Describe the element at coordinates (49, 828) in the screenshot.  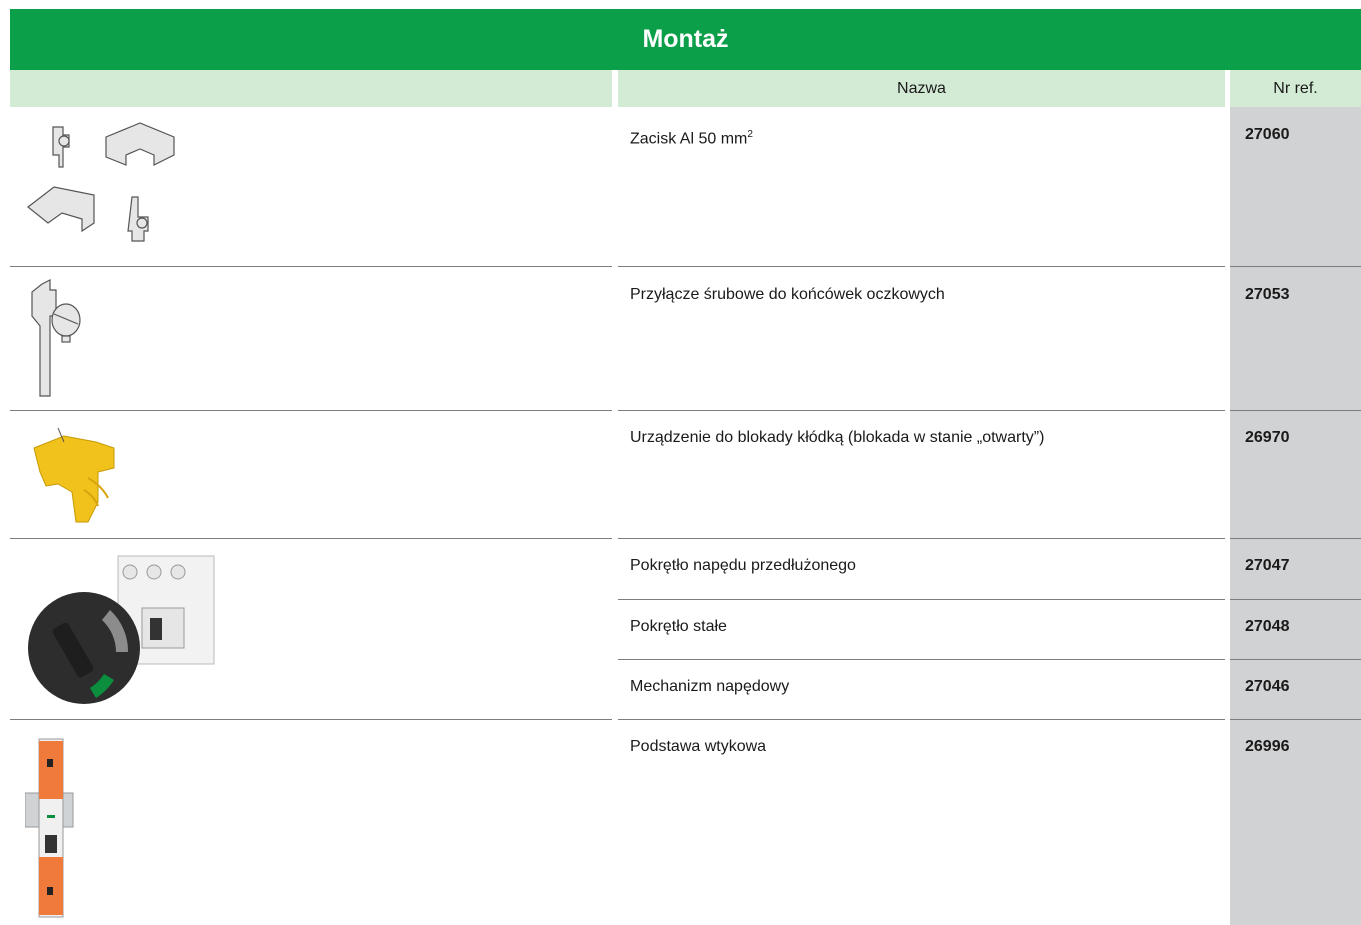
I see `plug-in-base-image` at that location.